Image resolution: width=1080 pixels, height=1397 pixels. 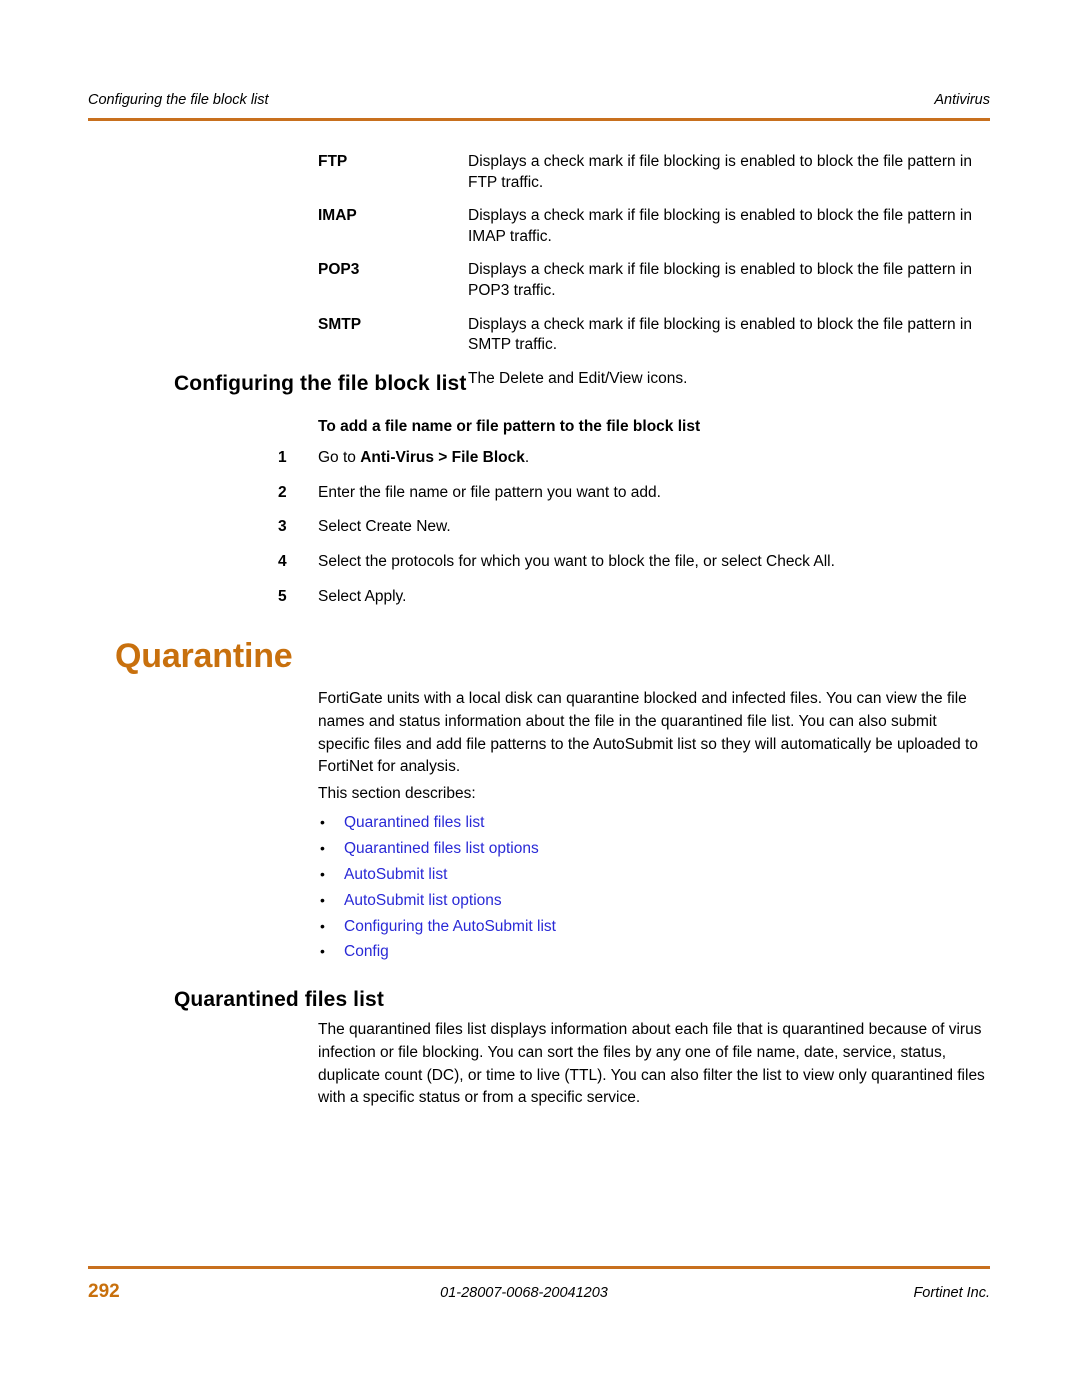 I want to click on step-number: 2, so click(x=282, y=492).